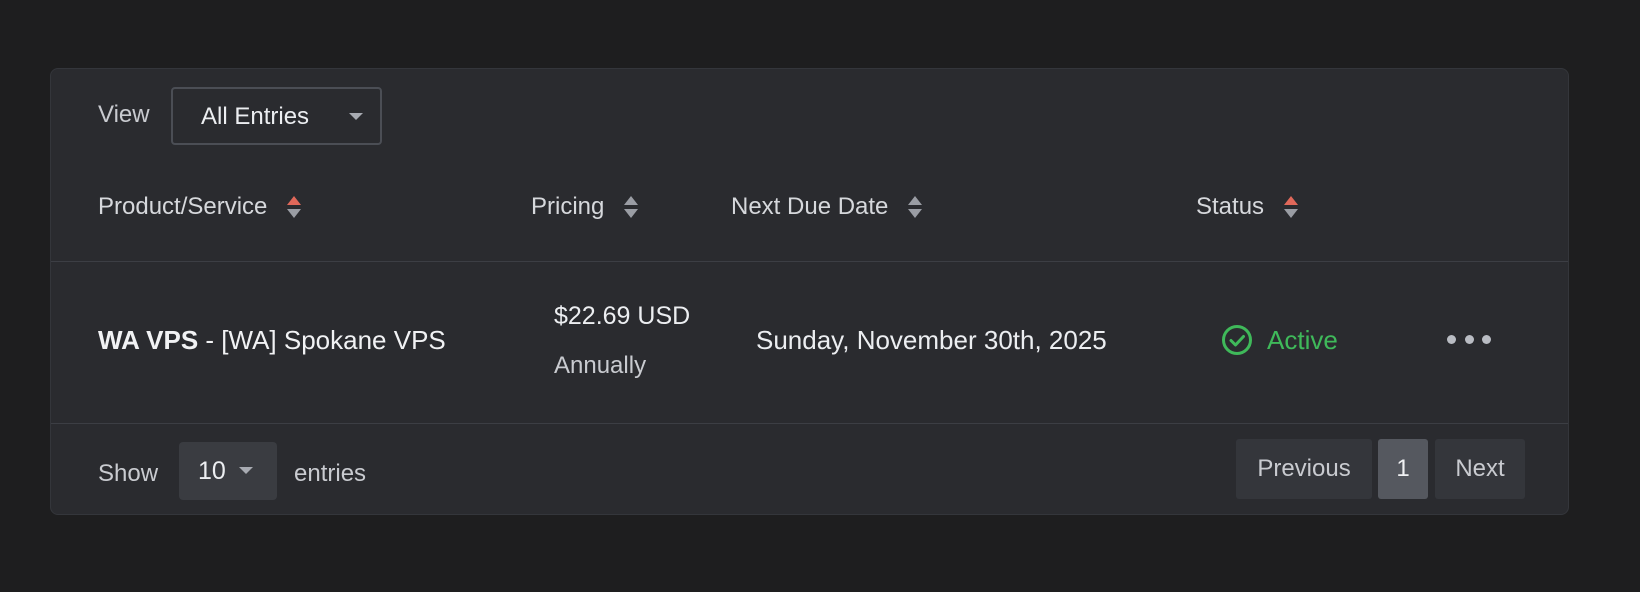 The height and width of the screenshot is (592, 1640). I want to click on page-length-select: 10, so click(228, 471).